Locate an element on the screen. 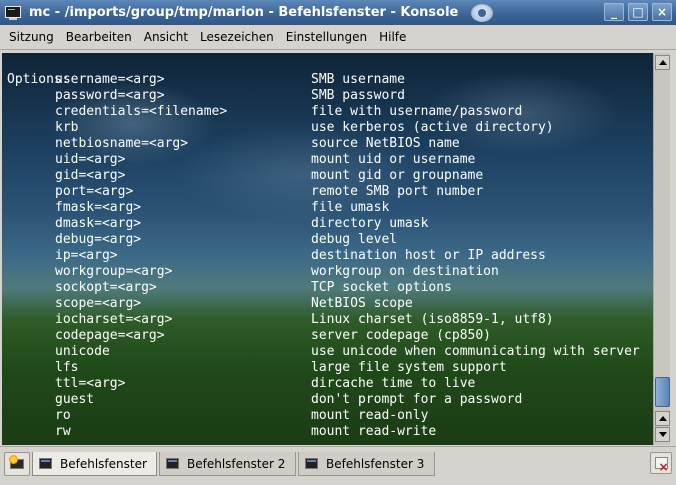  terminal-line: debug=<arg> debug level is located at coordinates (327, 240).